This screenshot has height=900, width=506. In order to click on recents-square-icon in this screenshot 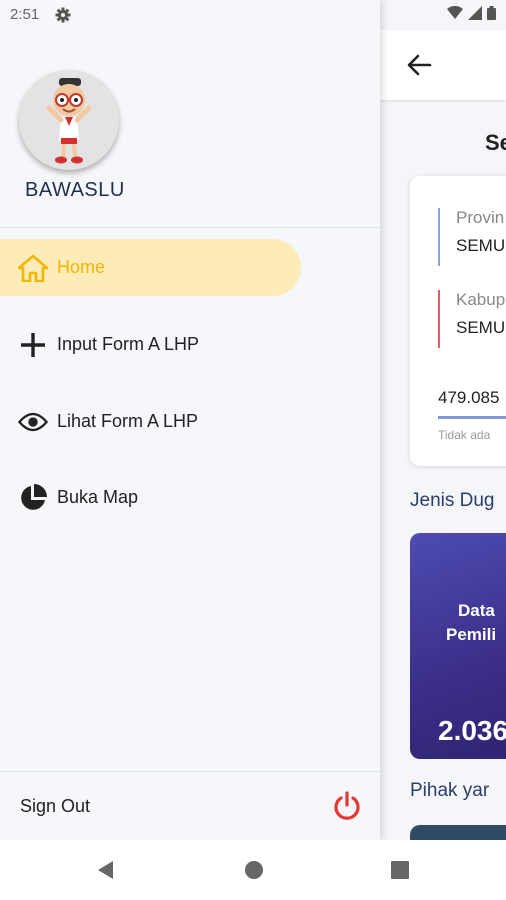, I will do `click(400, 870)`.